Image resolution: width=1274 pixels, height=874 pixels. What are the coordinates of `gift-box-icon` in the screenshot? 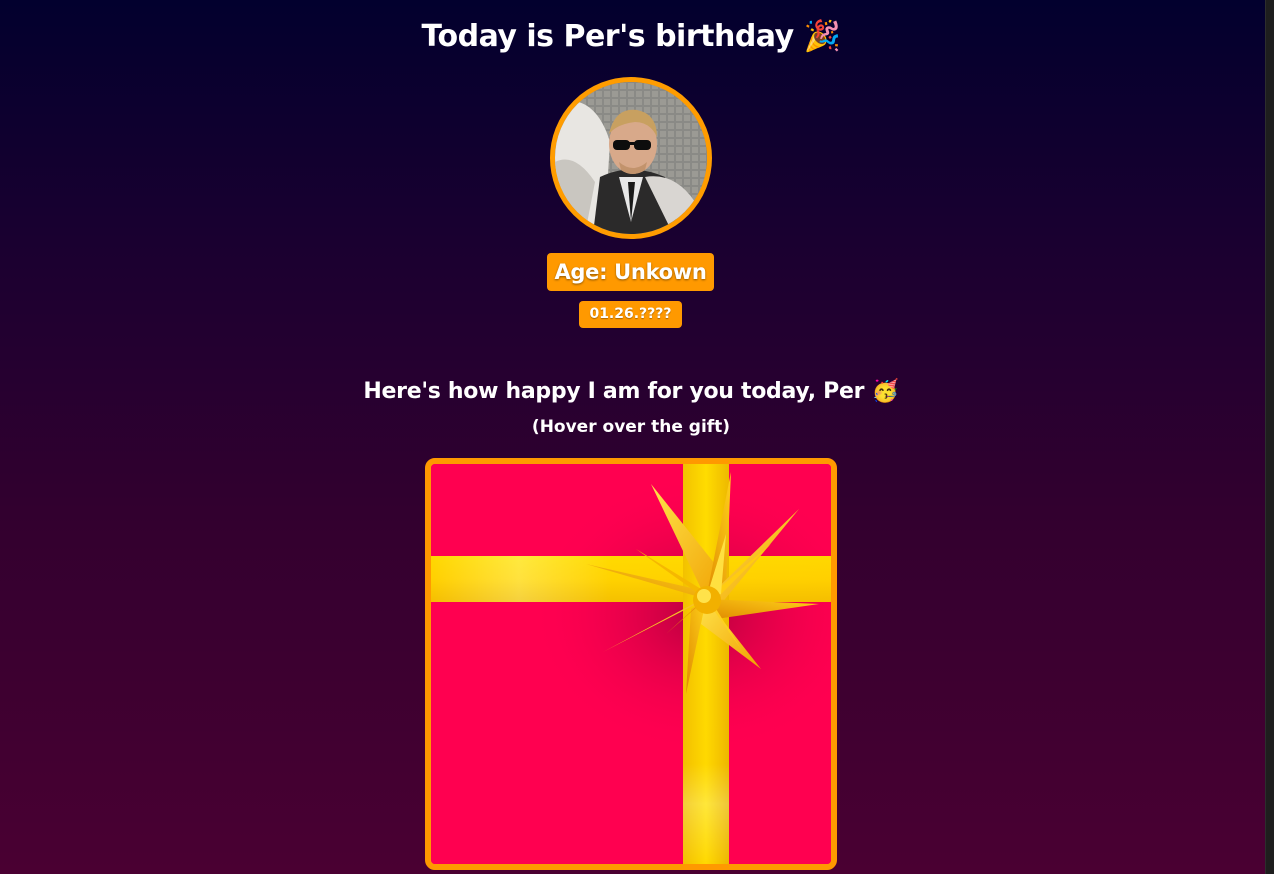 It's located at (631, 664).